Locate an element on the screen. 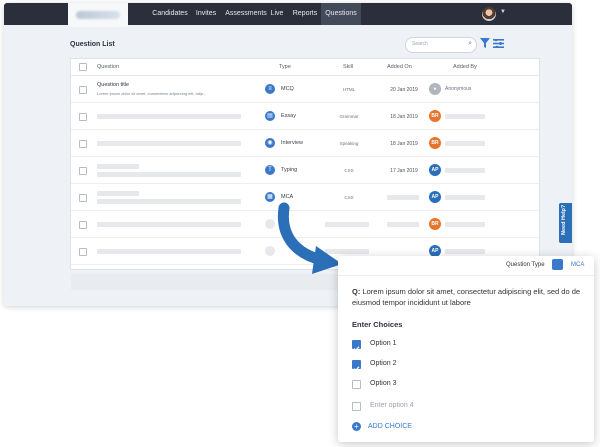 The image size is (600, 447). nav-reports: Reports is located at coordinates (305, 14).